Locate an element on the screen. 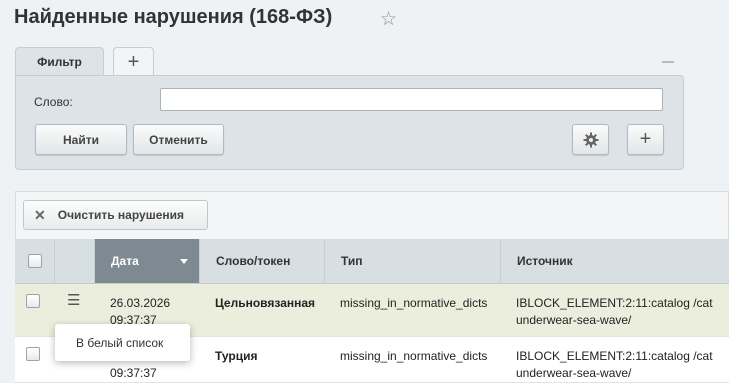  close-icon: ✕ is located at coordinates (40, 214).